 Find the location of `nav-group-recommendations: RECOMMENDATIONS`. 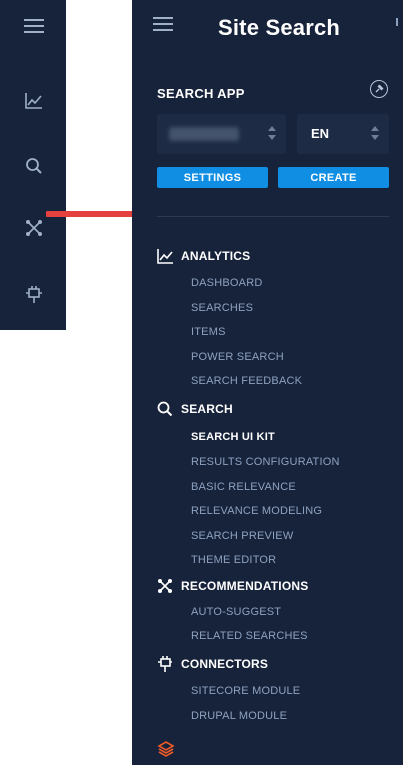

nav-group-recommendations: RECOMMENDATIONS is located at coordinates (232, 586).